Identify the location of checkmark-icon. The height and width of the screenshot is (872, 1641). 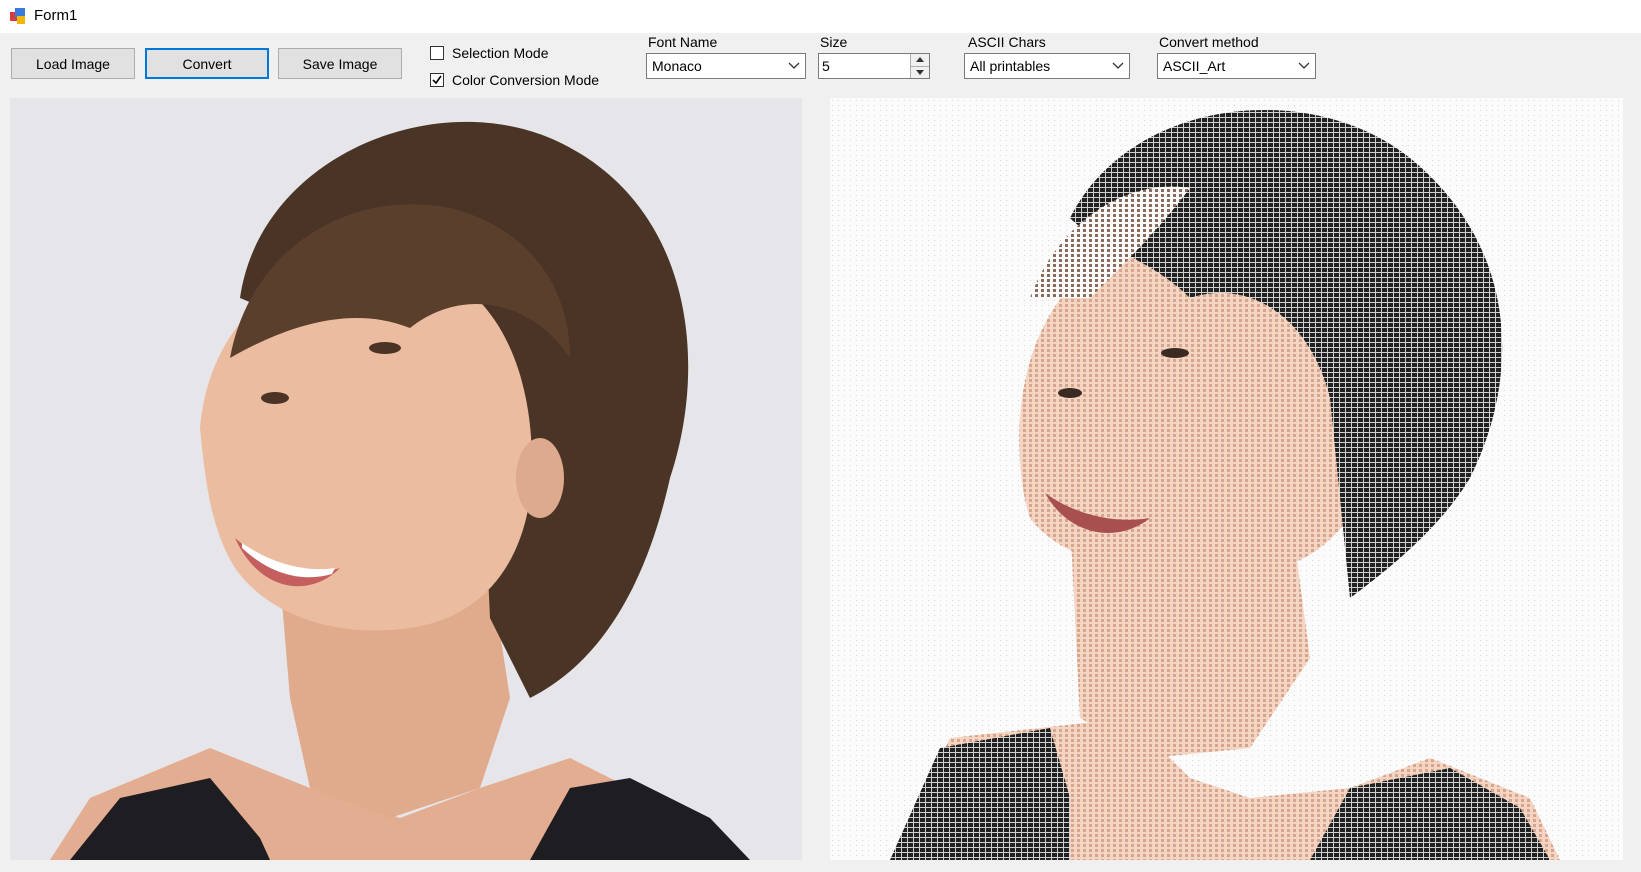
(437, 80).